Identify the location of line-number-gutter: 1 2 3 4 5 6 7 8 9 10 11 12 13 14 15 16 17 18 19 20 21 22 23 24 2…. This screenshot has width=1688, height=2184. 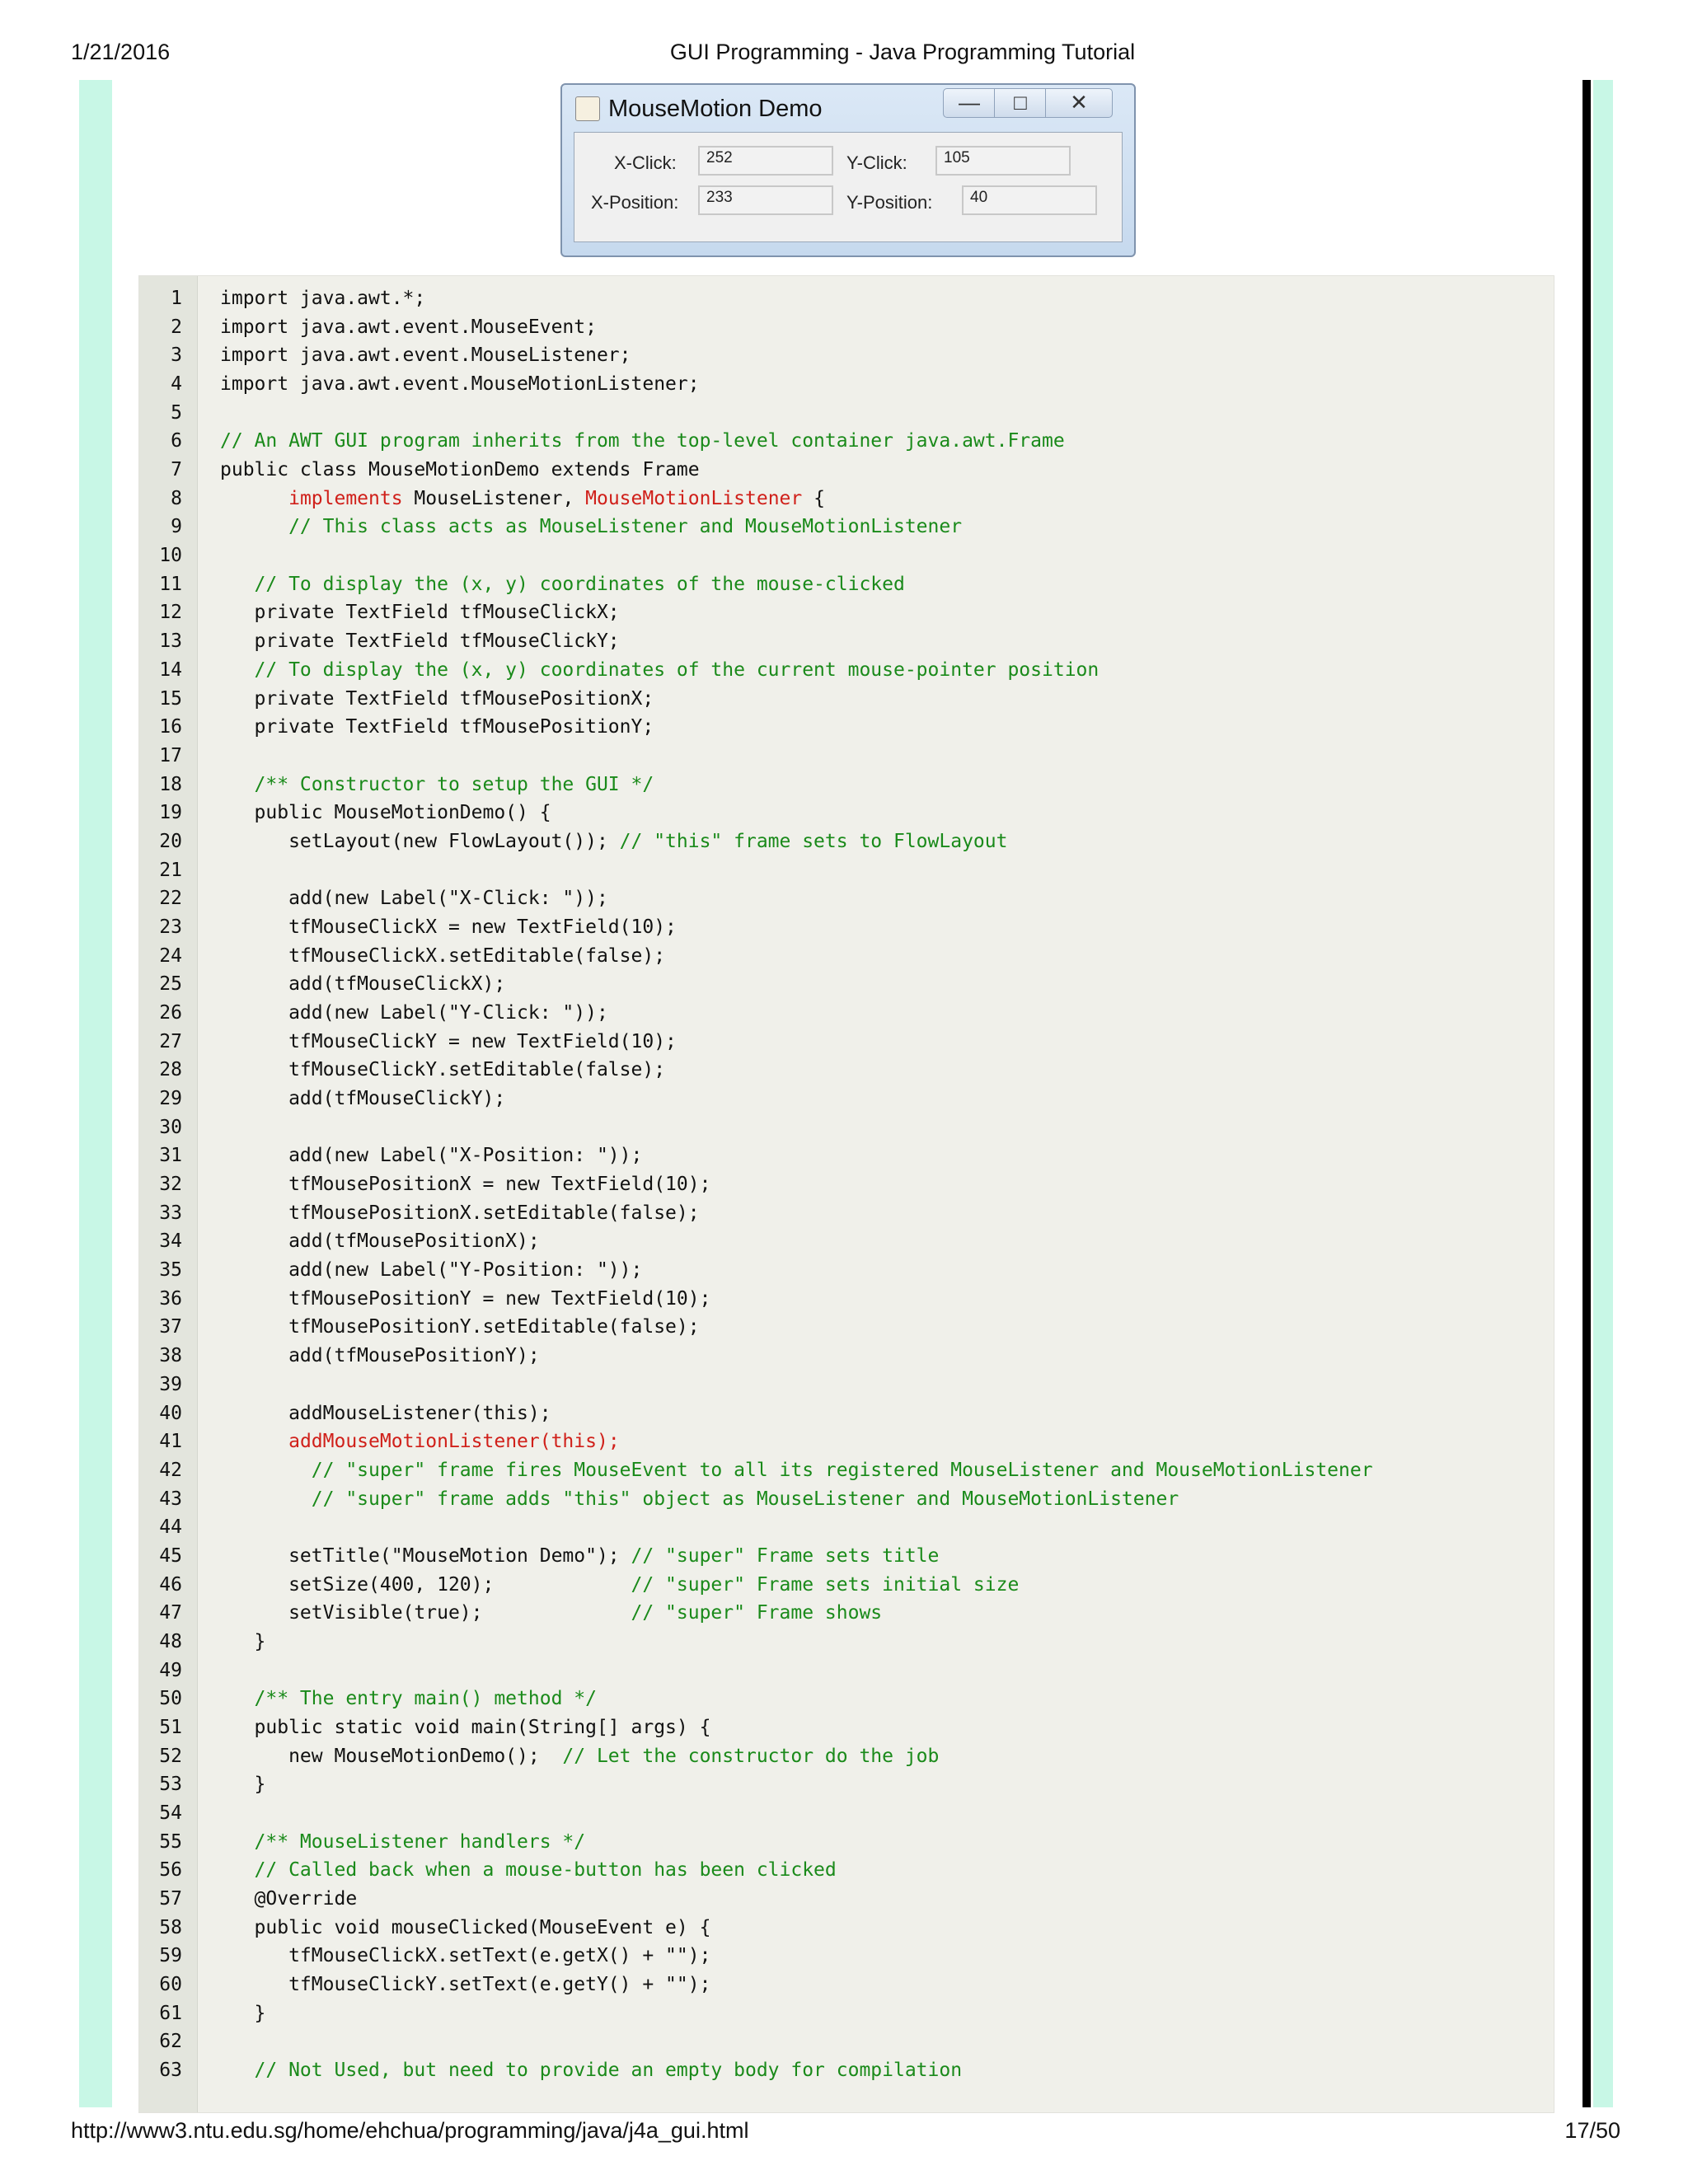
(169, 1194).